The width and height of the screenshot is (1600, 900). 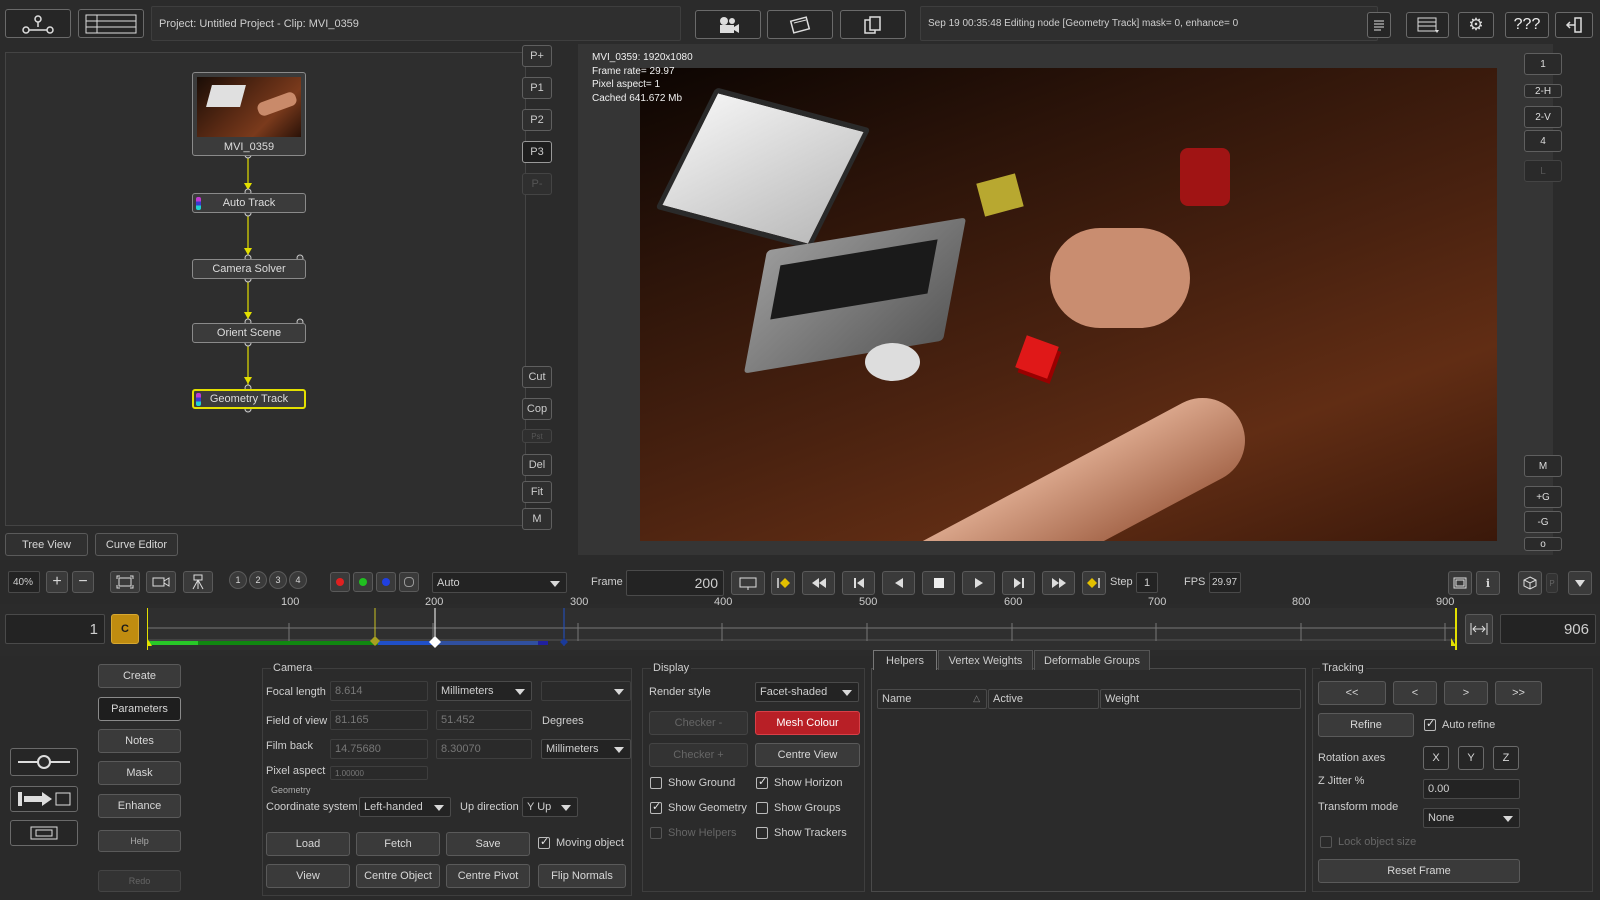 I want to click on overlay-button, so click(x=1460, y=583).